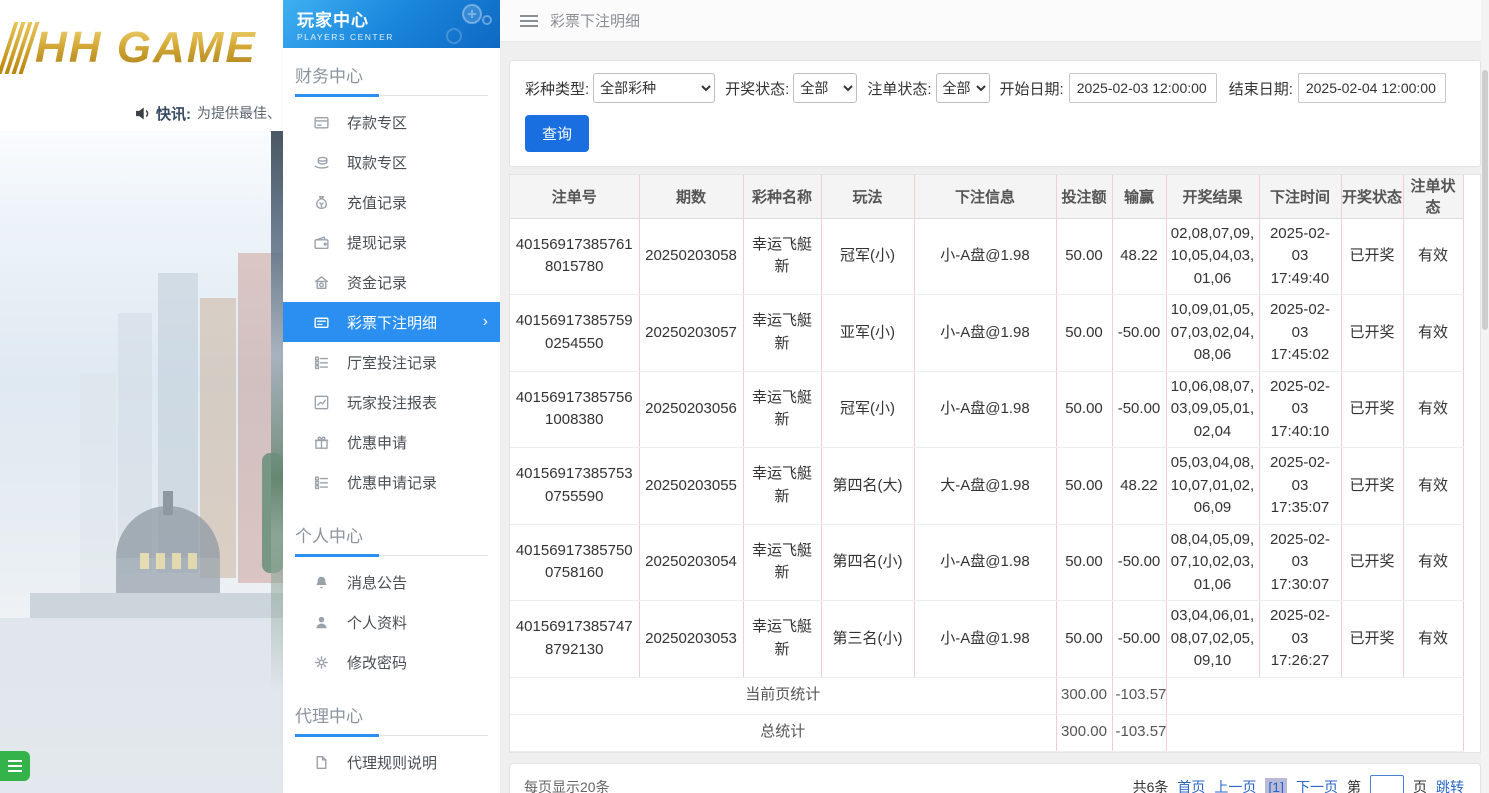 The width and height of the screenshot is (1489, 793). I want to click on sidebar-item-label: 优惠申请记录, so click(392, 483).